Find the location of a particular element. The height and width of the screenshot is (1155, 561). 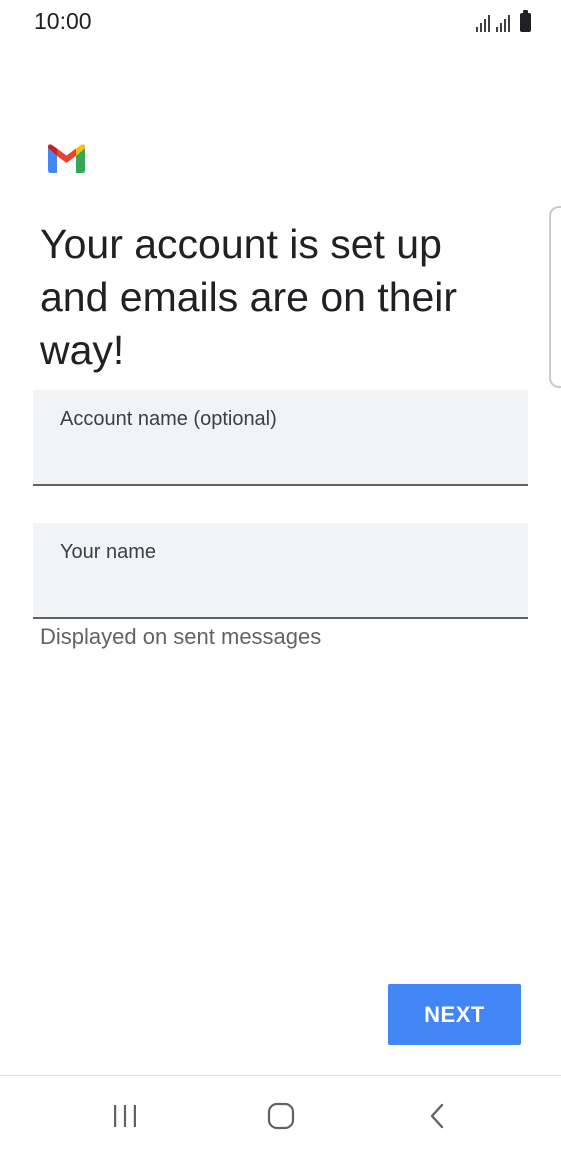

status-bar: 10:00 is located at coordinates (280, 22).